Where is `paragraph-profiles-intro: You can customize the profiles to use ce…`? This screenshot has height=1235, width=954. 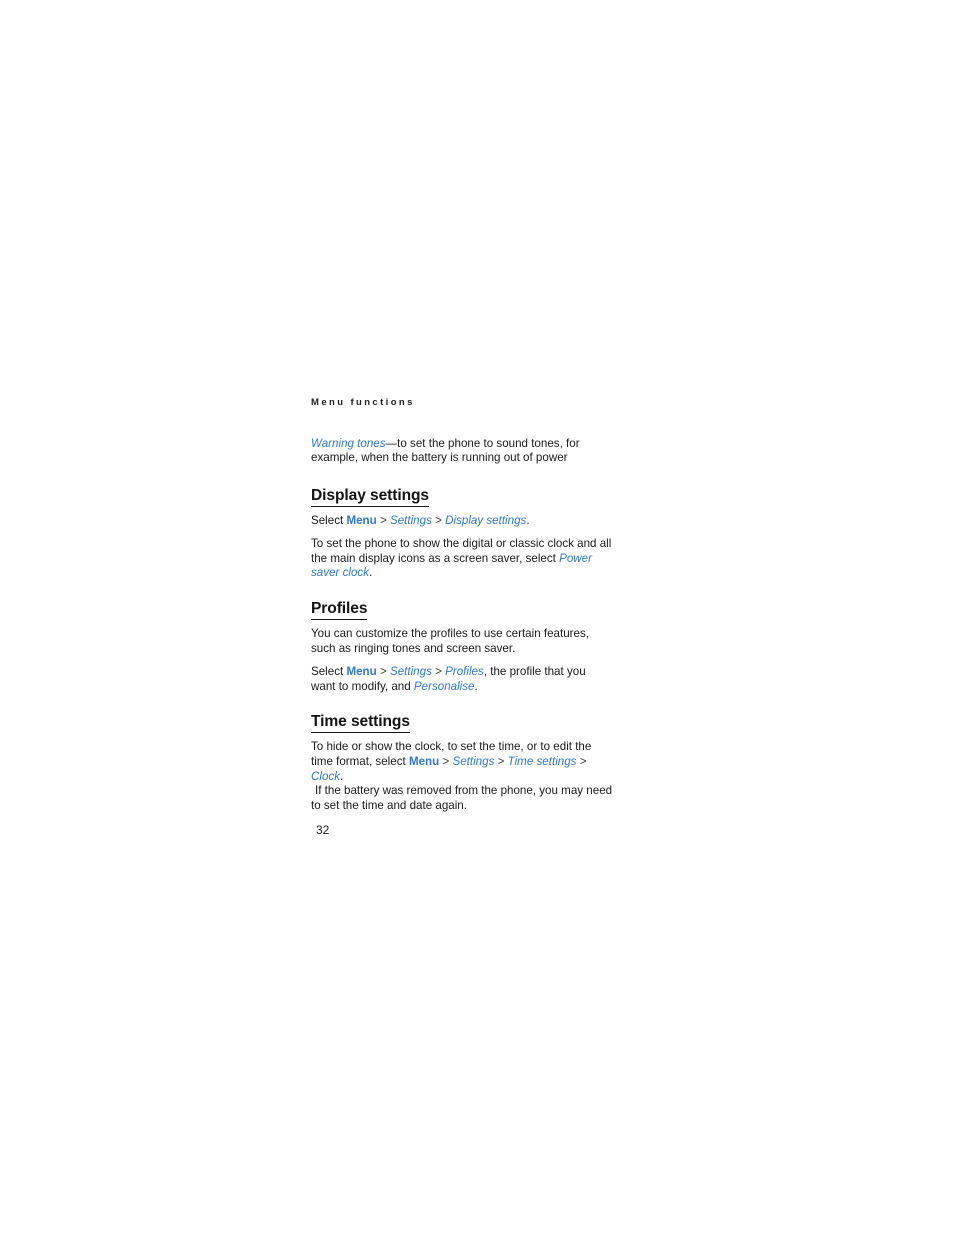
paragraph-profiles-intro: You can customize the profiles to use ce… is located at coordinates (462, 641).